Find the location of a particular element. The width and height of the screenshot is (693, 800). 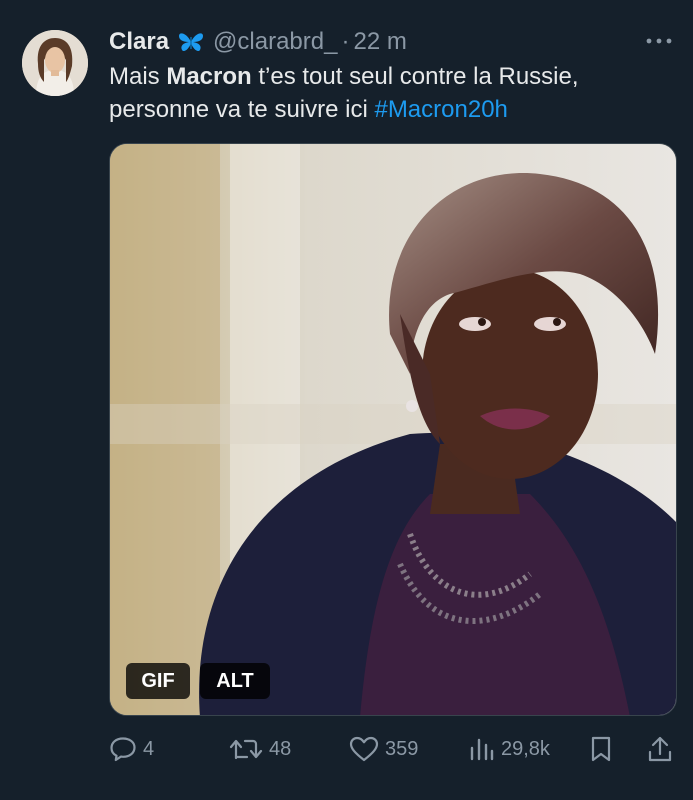

share-icon is located at coordinates (660, 749).